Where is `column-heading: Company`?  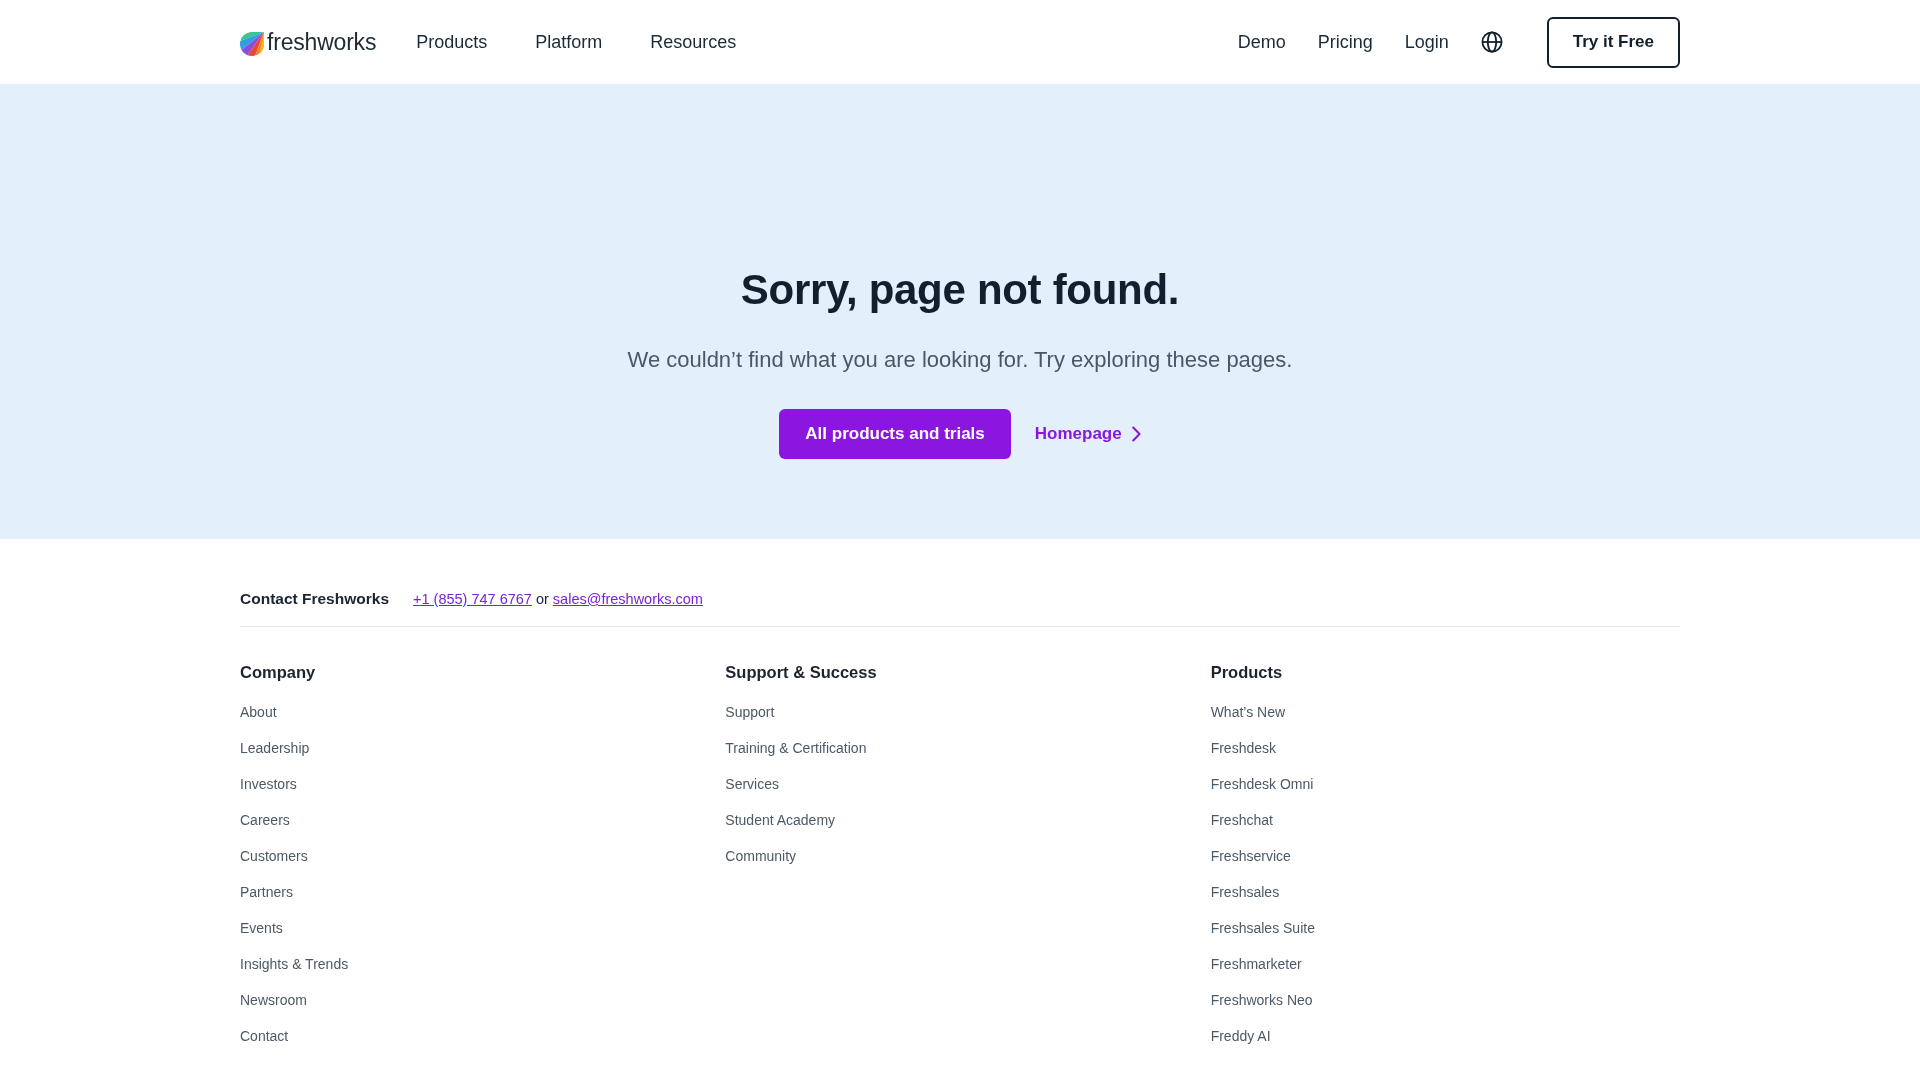
column-heading: Company is located at coordinates (278, 672).